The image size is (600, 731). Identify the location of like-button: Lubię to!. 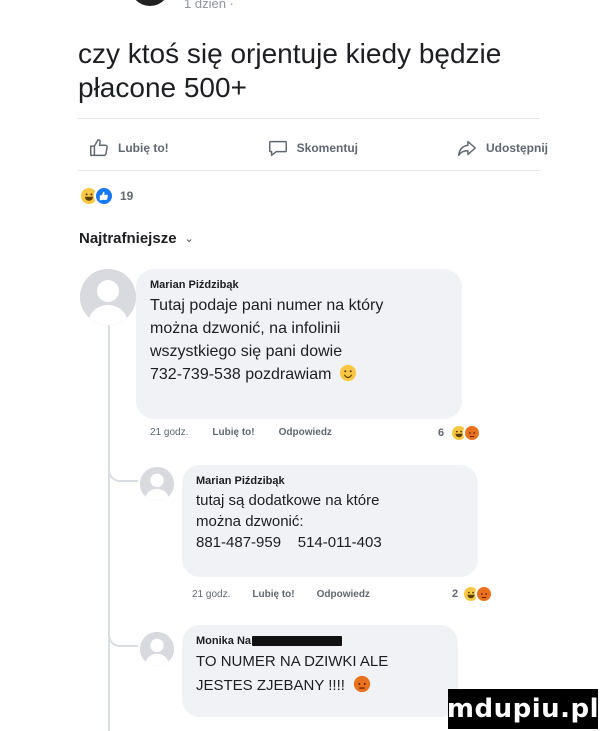
(128, 148).